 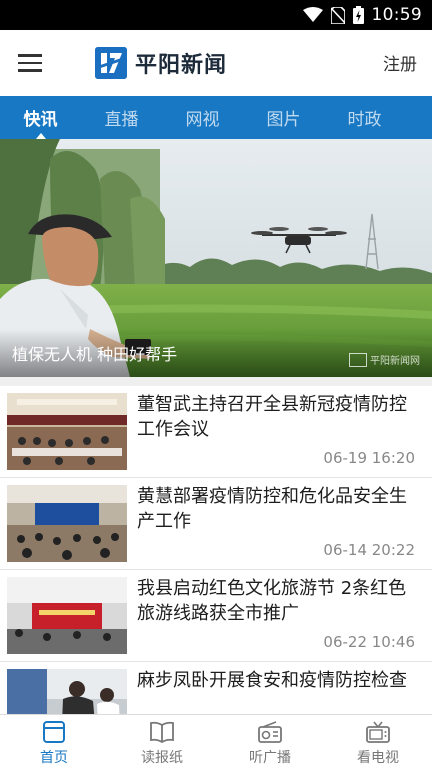 I want to click on app-header: 平阳新闻 注册, so click(x=216, y=63).